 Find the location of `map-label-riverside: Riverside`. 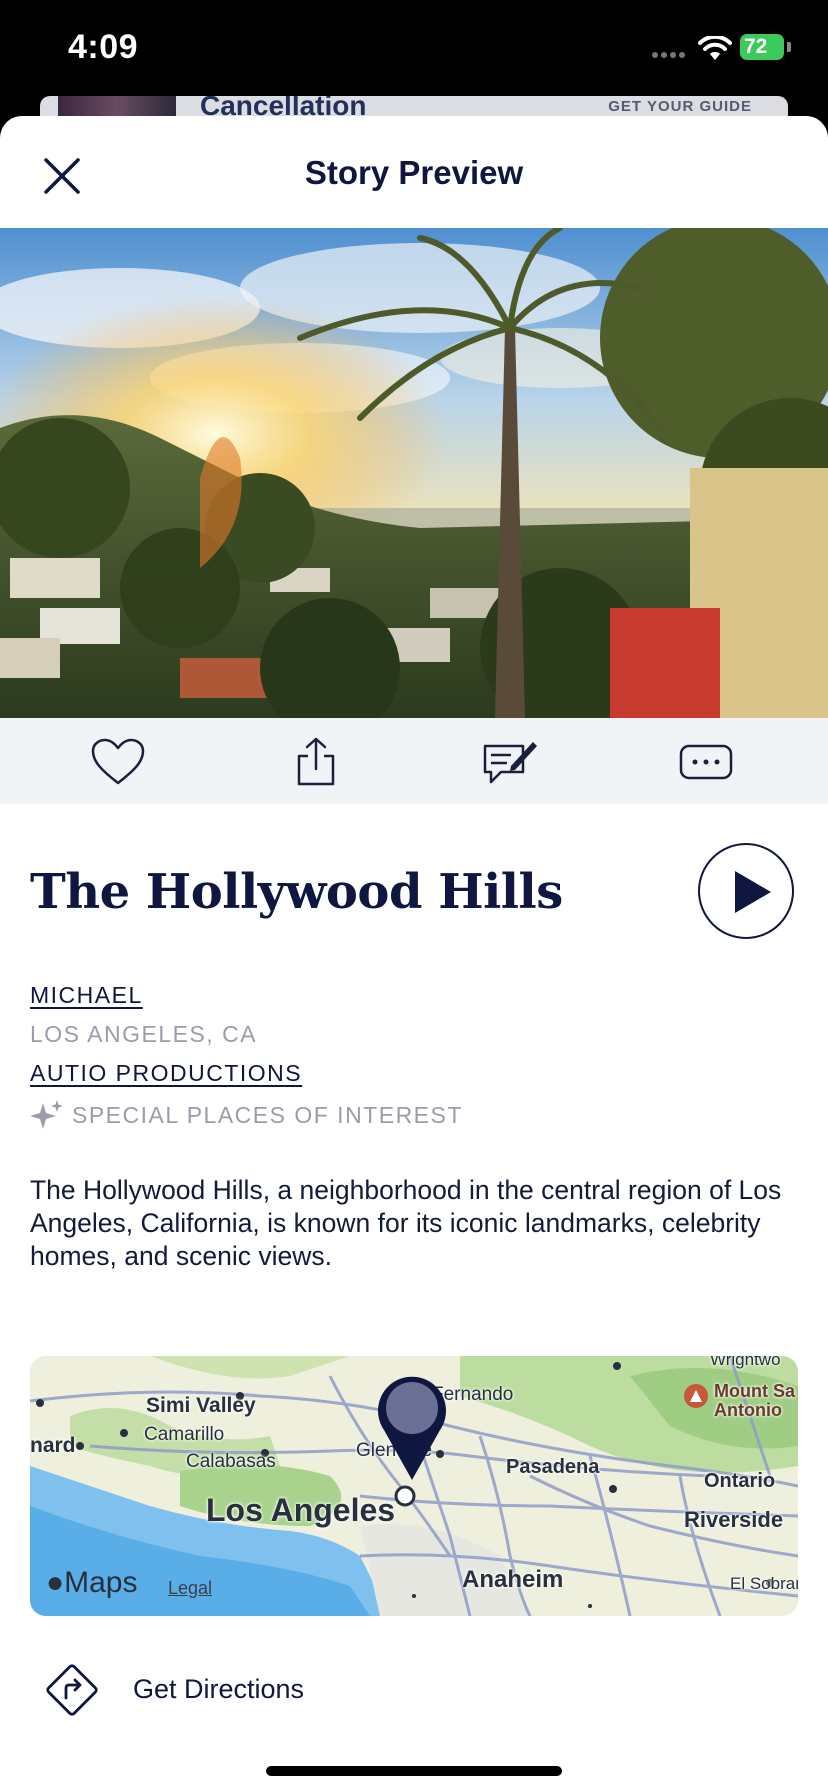

map-label-riverside: Riverside is located at coordinates (734, 1519).